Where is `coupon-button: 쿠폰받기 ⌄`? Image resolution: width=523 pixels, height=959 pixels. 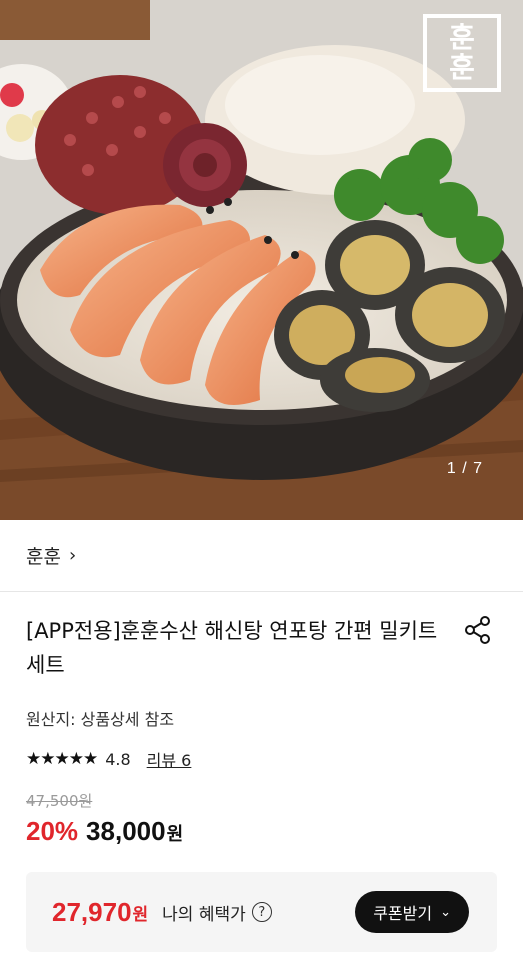
coupon-button: 쿠폰받기 ⌄ is located at coordinates (412, 912).